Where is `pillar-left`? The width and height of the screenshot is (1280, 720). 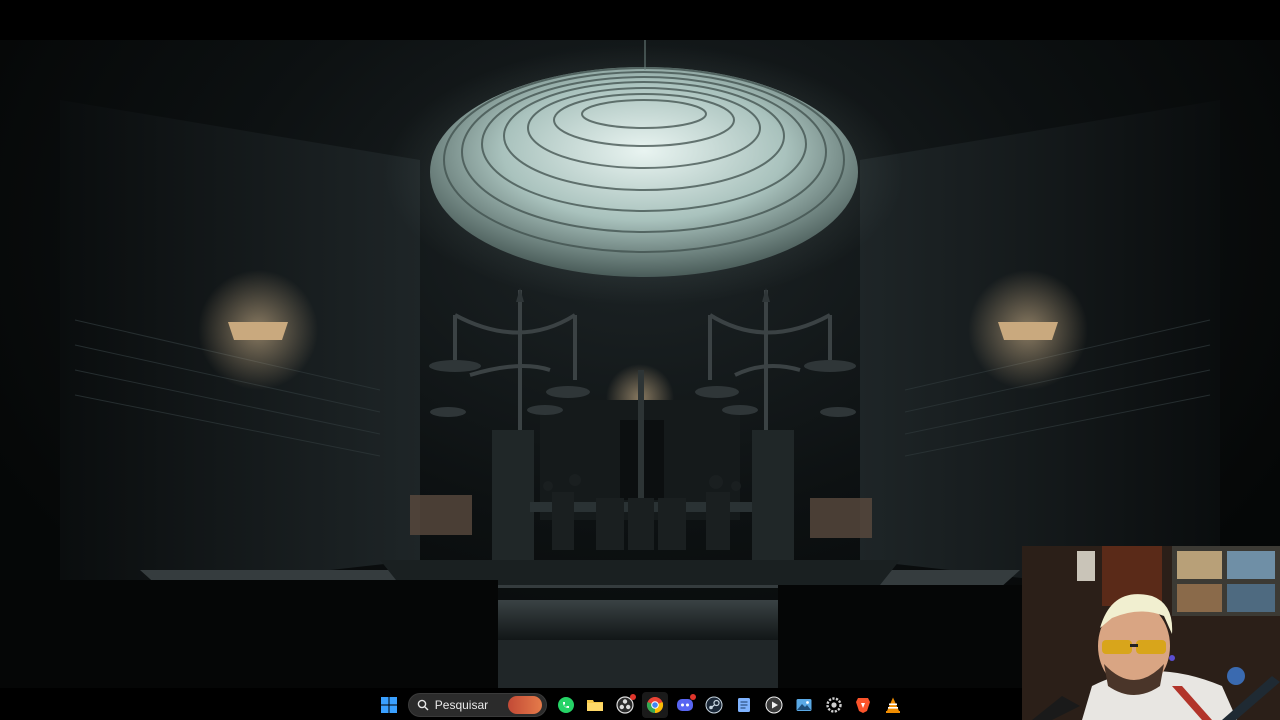
pillar-left is located at coordinates (513, 495).